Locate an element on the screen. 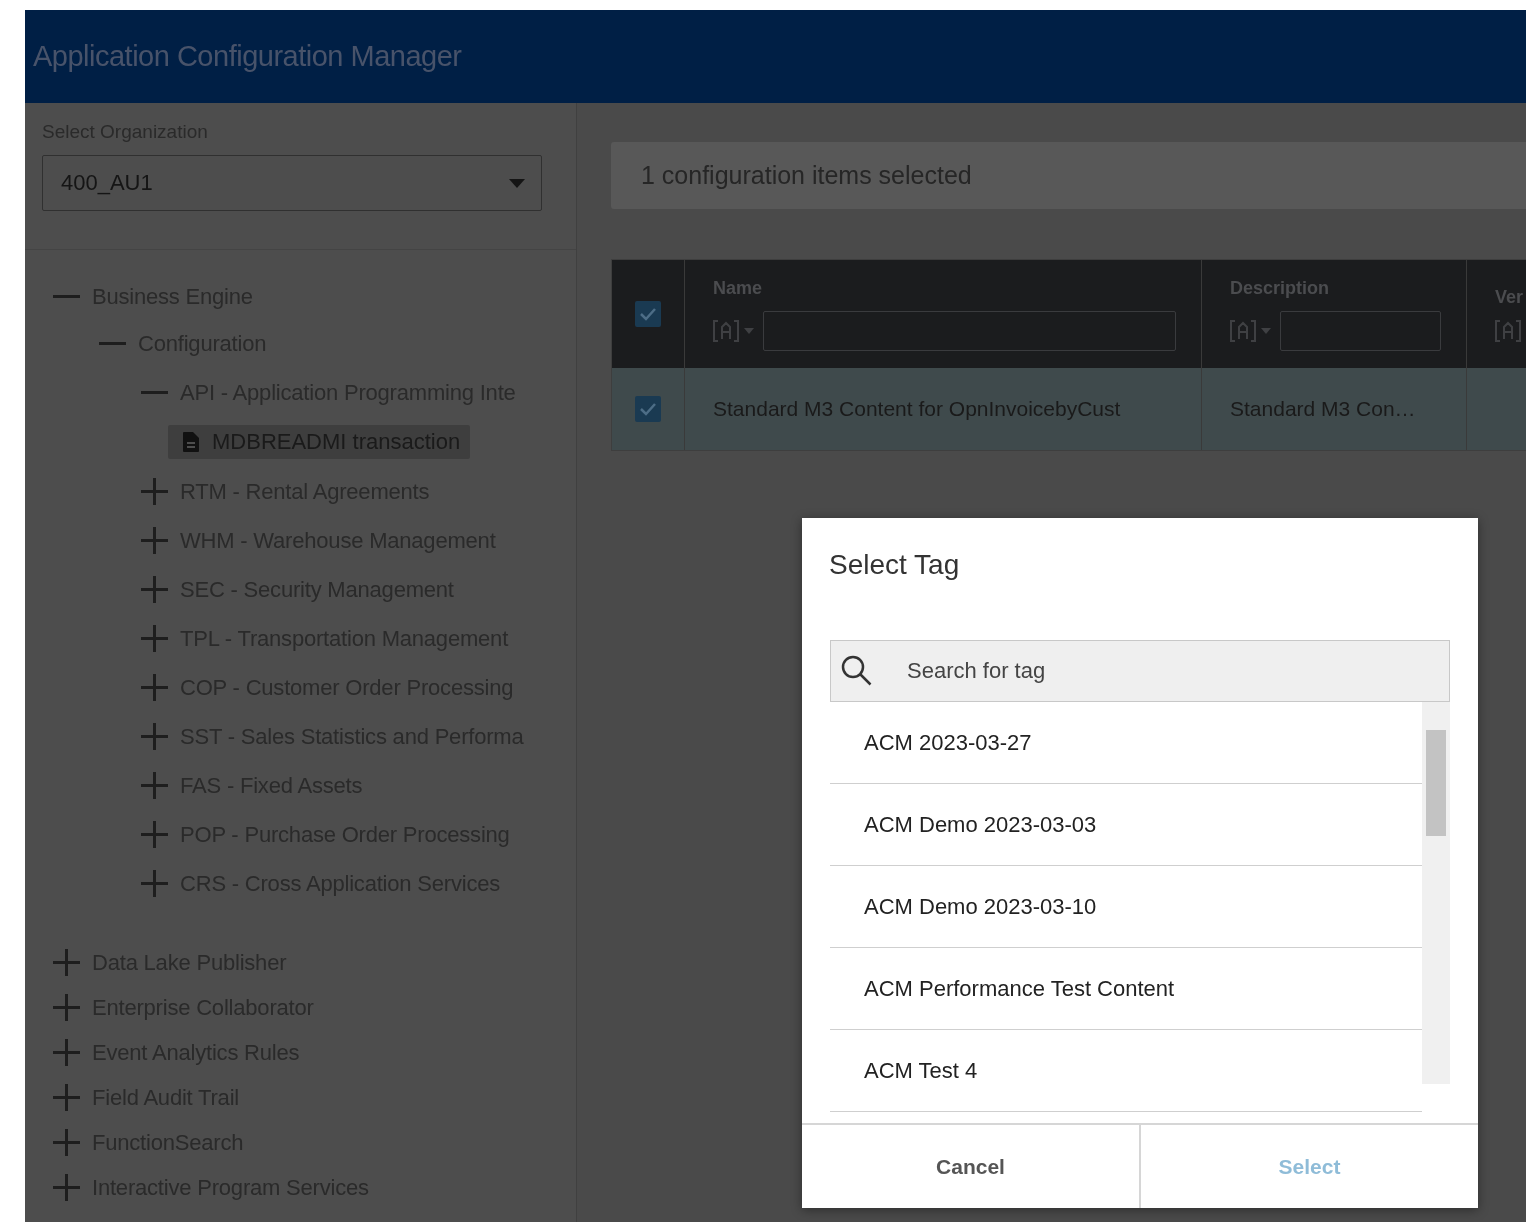 This screenshot has height=1222, width=1526. cancel-button: Cancel is located at coordinates (970, 1166).